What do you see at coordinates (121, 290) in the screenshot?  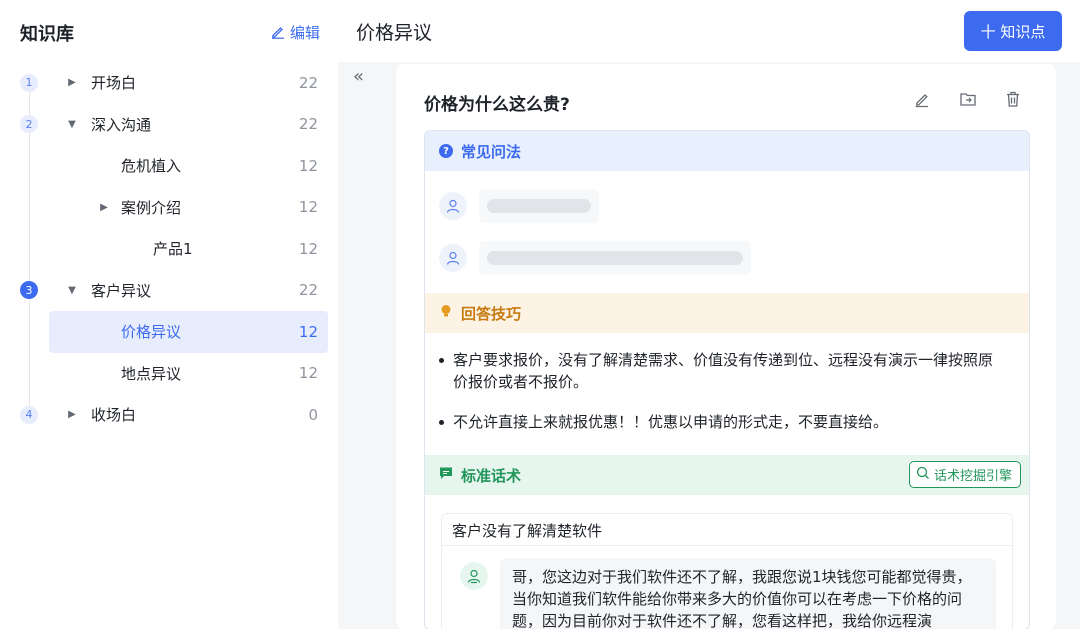 I see `tree-item-label: 客户异议` at bounding box center [121, 290].